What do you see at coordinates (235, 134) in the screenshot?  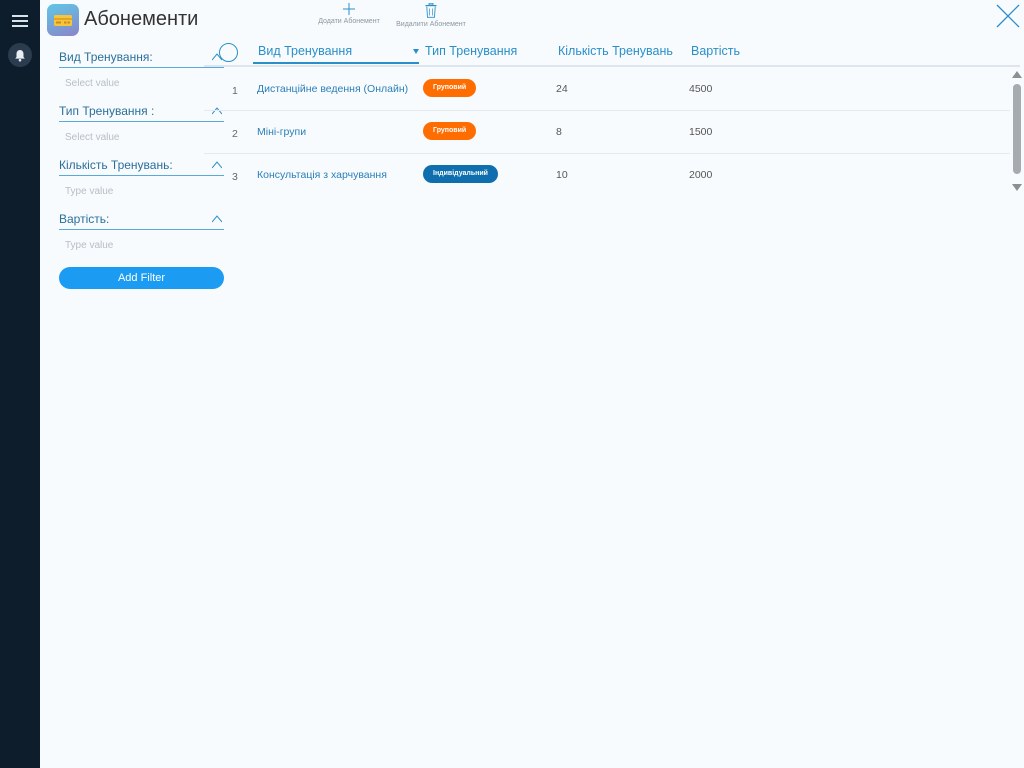 I see `row-number: 2` at bounding box center [235, 134].